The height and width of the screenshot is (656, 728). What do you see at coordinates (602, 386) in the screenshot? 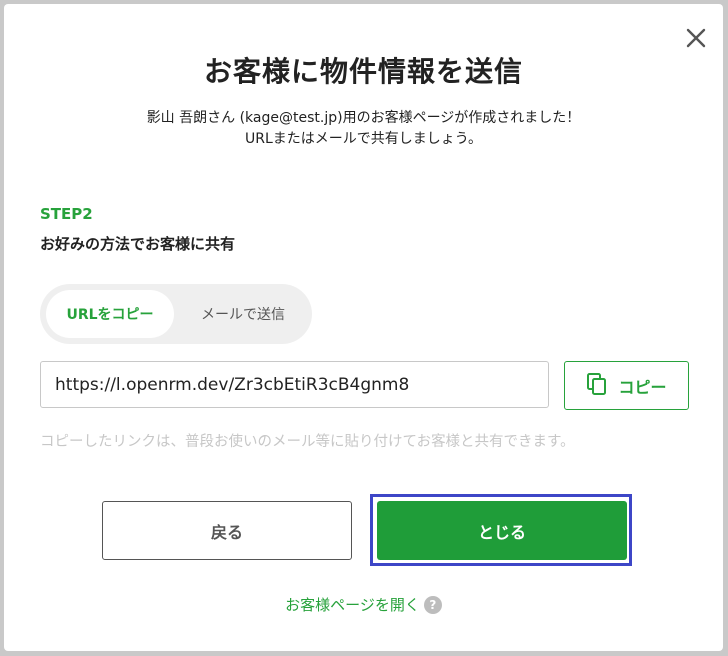
I see `copy-icon` at bounding box center [602, 386].